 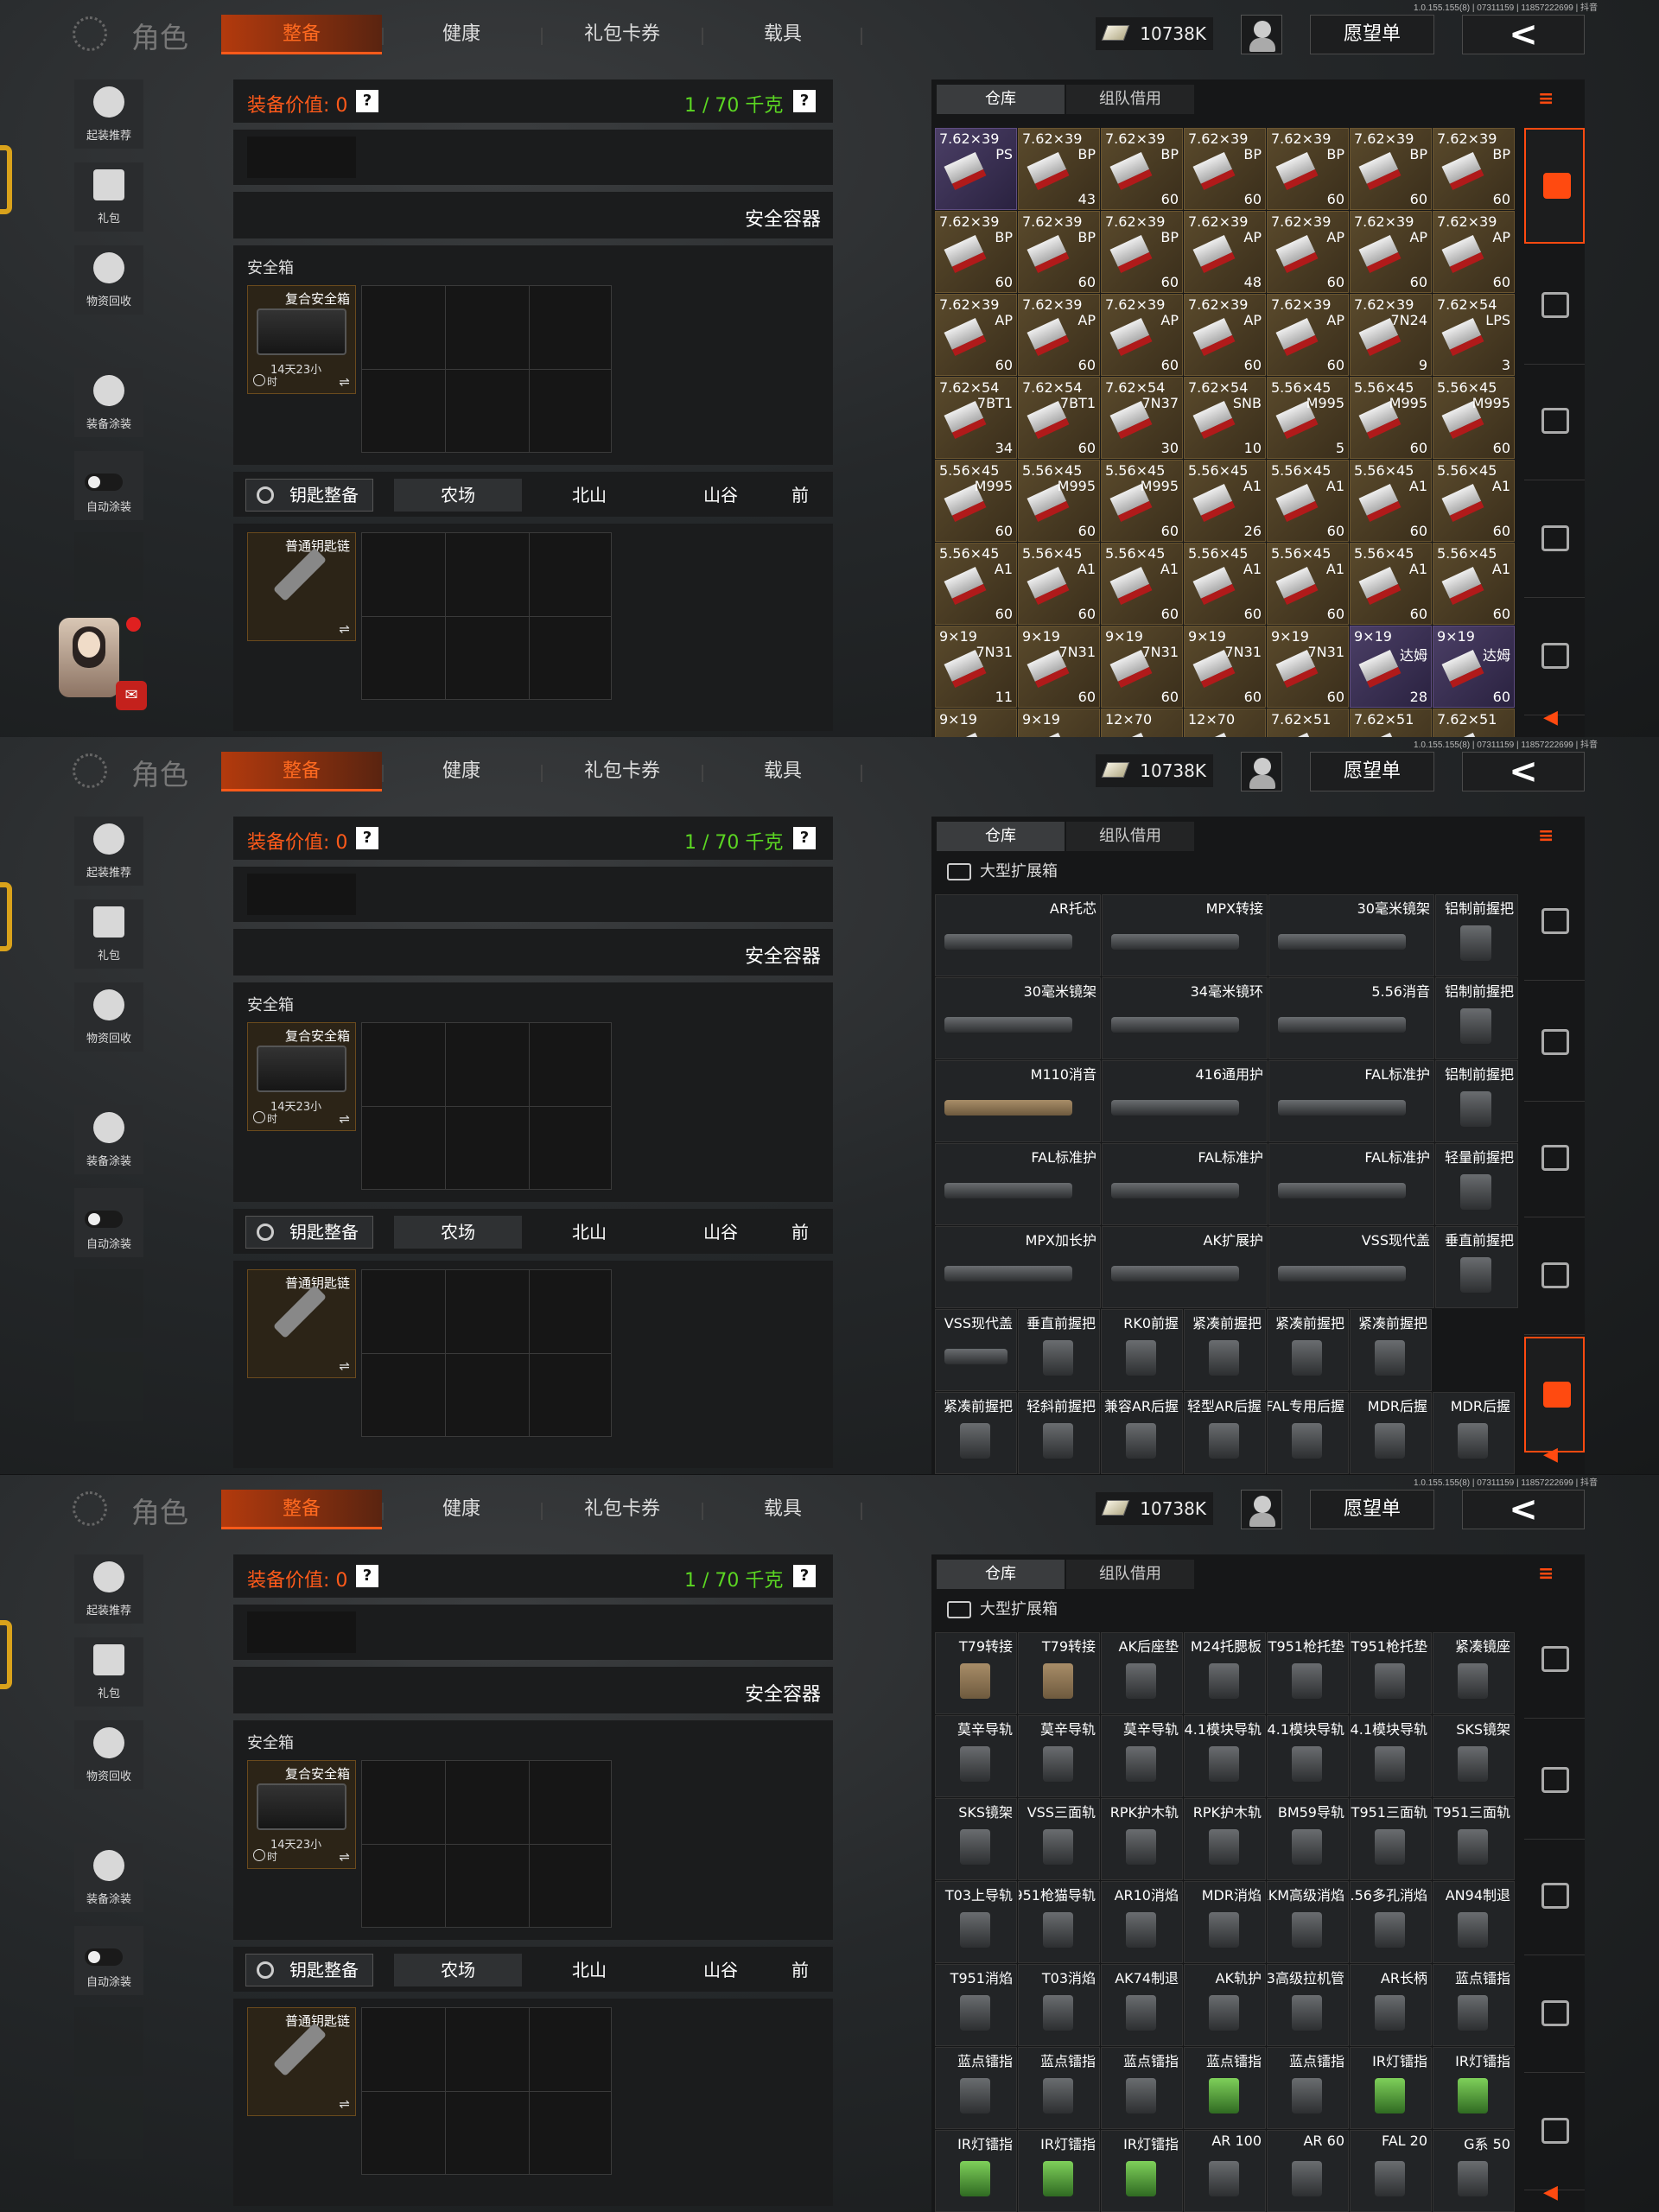 What do you see at coordinates (1308, 1350) in the screenshot?
I see `attachment-item: 紧凑前握把` at bounding box center [1308, 1350].